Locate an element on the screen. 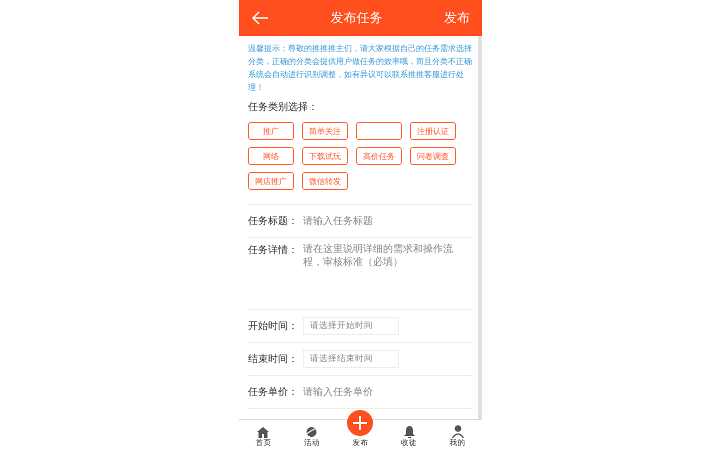  category-chip: 高价任务 is located at coordinates (379, 156).